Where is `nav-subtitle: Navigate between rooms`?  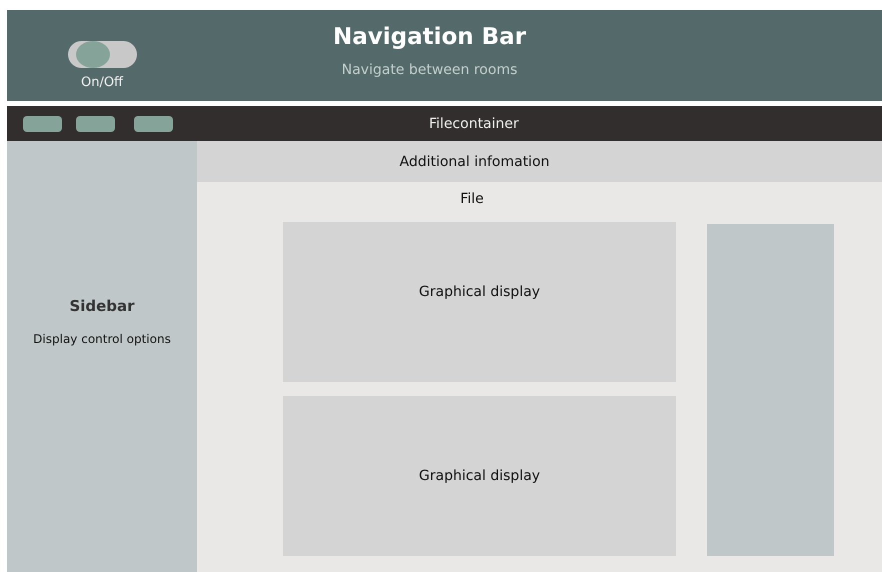
nav-subtitle: Navigate between rooms is located at coordinates (430, 70).